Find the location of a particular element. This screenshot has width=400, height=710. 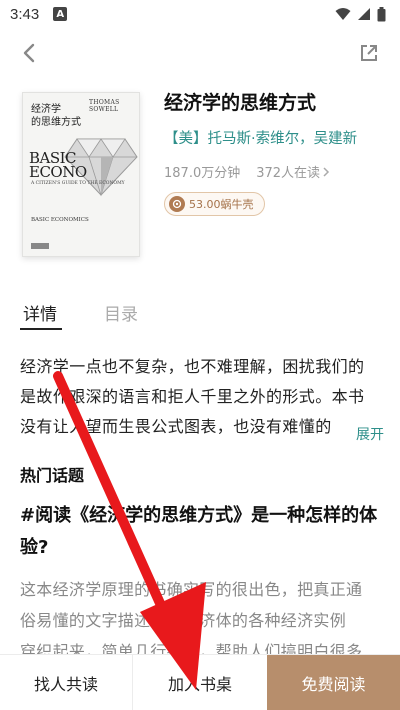

description-line: 没有让人望而生畏公式图表，也没有难懂的 is located at coordinates (176, 426).